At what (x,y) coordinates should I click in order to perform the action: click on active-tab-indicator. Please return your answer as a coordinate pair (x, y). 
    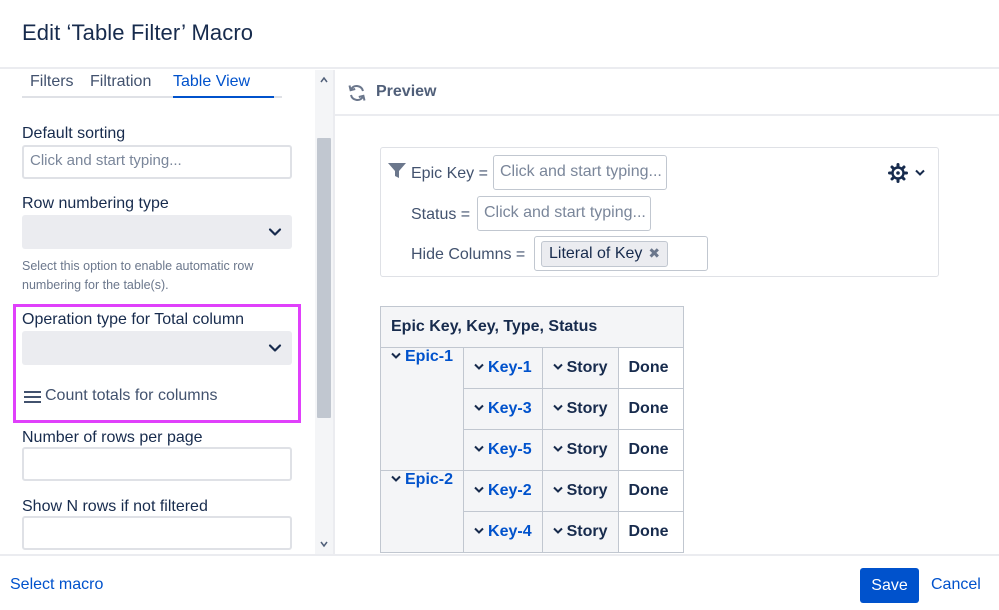
    Looking at the image, I should click on (223, 97).